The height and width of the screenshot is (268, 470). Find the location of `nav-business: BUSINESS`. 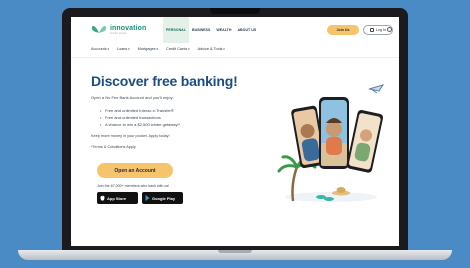

nav-business: BUSINESS is located at coordinates (201, 30).